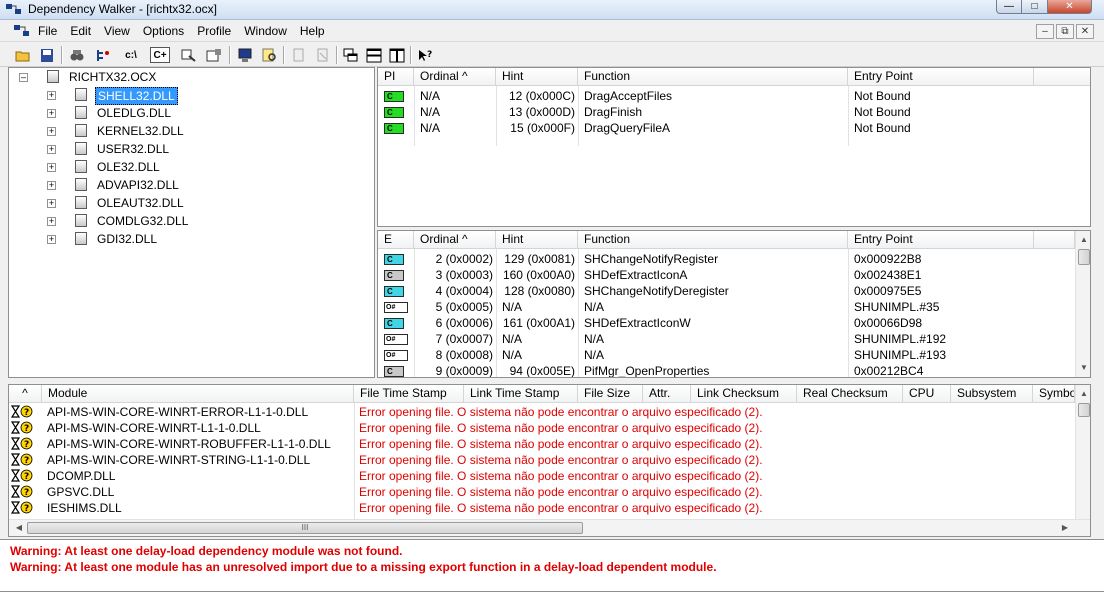  Describe the element at coordinates (178, 460) in the screenshot. I see `module-name: API-MS-WIN-CORE-WINRT-STRING-L1-1-0.DLL` at that location.